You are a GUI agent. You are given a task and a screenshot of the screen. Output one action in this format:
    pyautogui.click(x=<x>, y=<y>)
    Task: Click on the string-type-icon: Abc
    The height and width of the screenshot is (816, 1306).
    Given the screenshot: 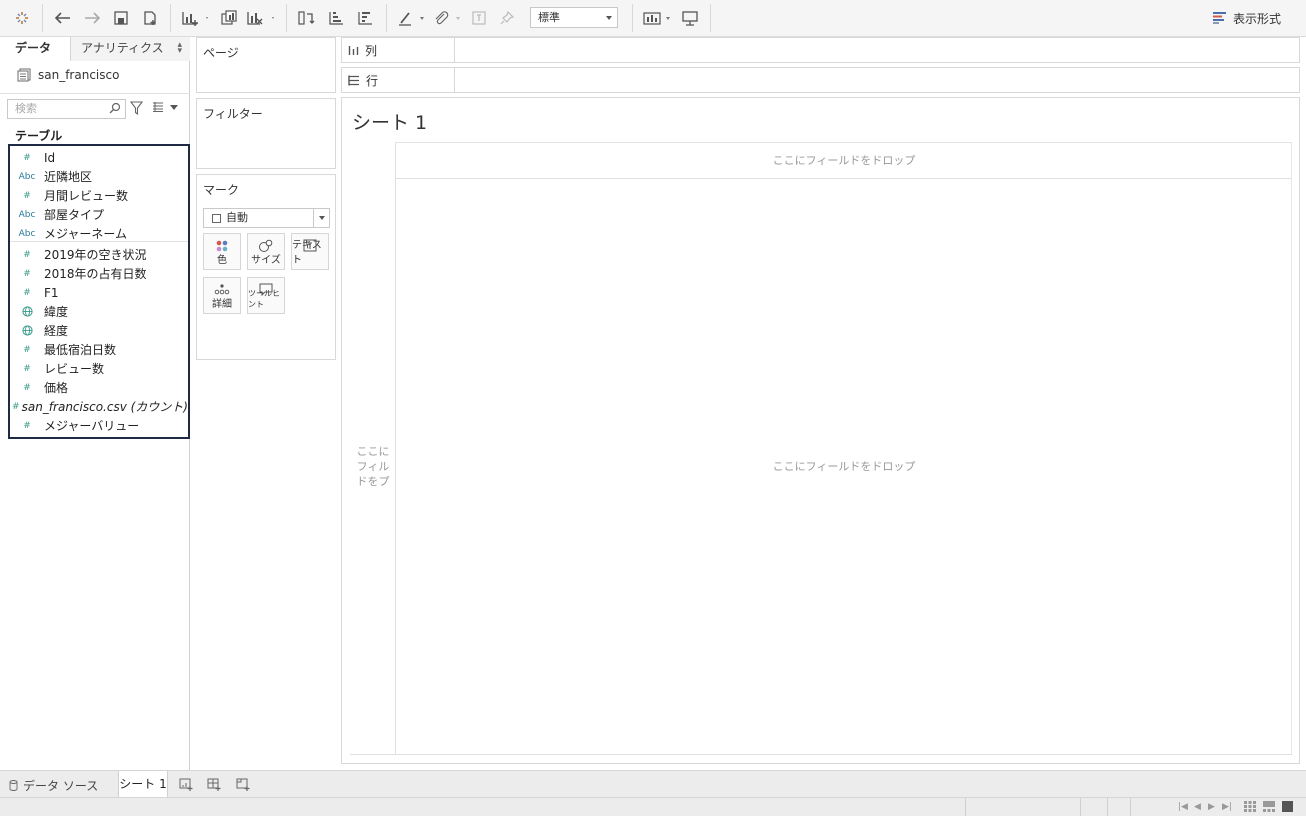 What is the action you would take?
    pyautogui.click(x=27, y=233)
    